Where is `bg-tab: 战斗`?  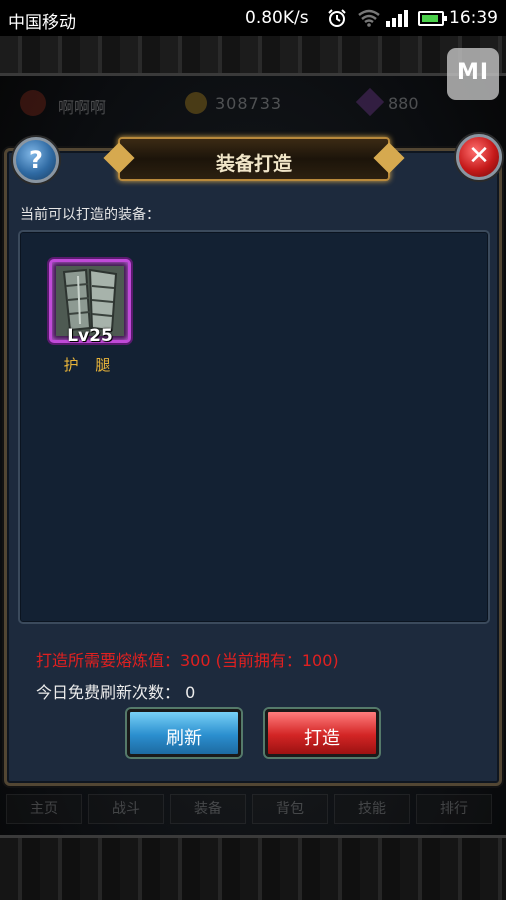
bg-tab: 战斗 is located at coordinates (126, 809).